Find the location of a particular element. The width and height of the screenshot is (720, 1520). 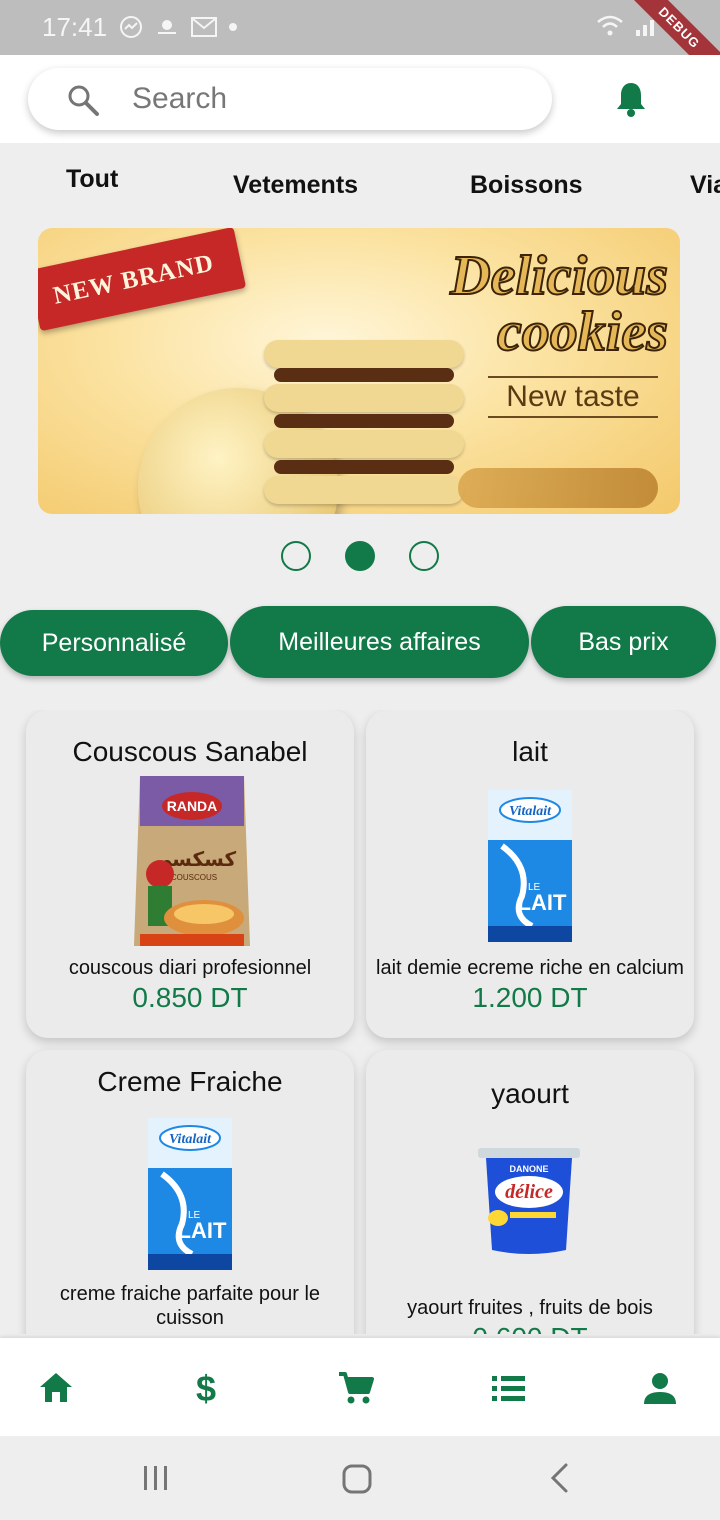

product-price: 0.600 DT is located at coordinates (530, 1328).